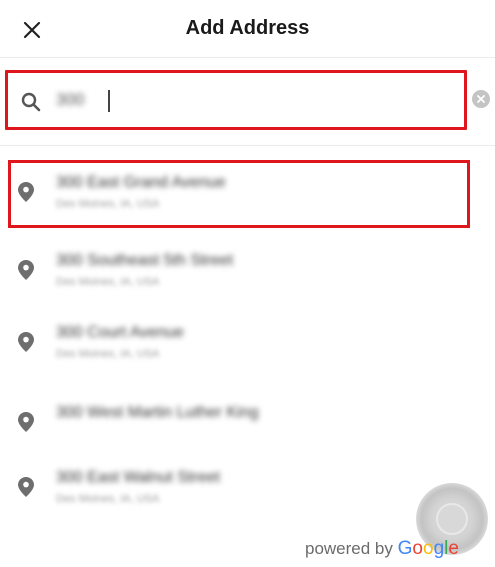  Describe the element at coordinates (109, 101) in the screenshot. I see `text-caret` at that location.